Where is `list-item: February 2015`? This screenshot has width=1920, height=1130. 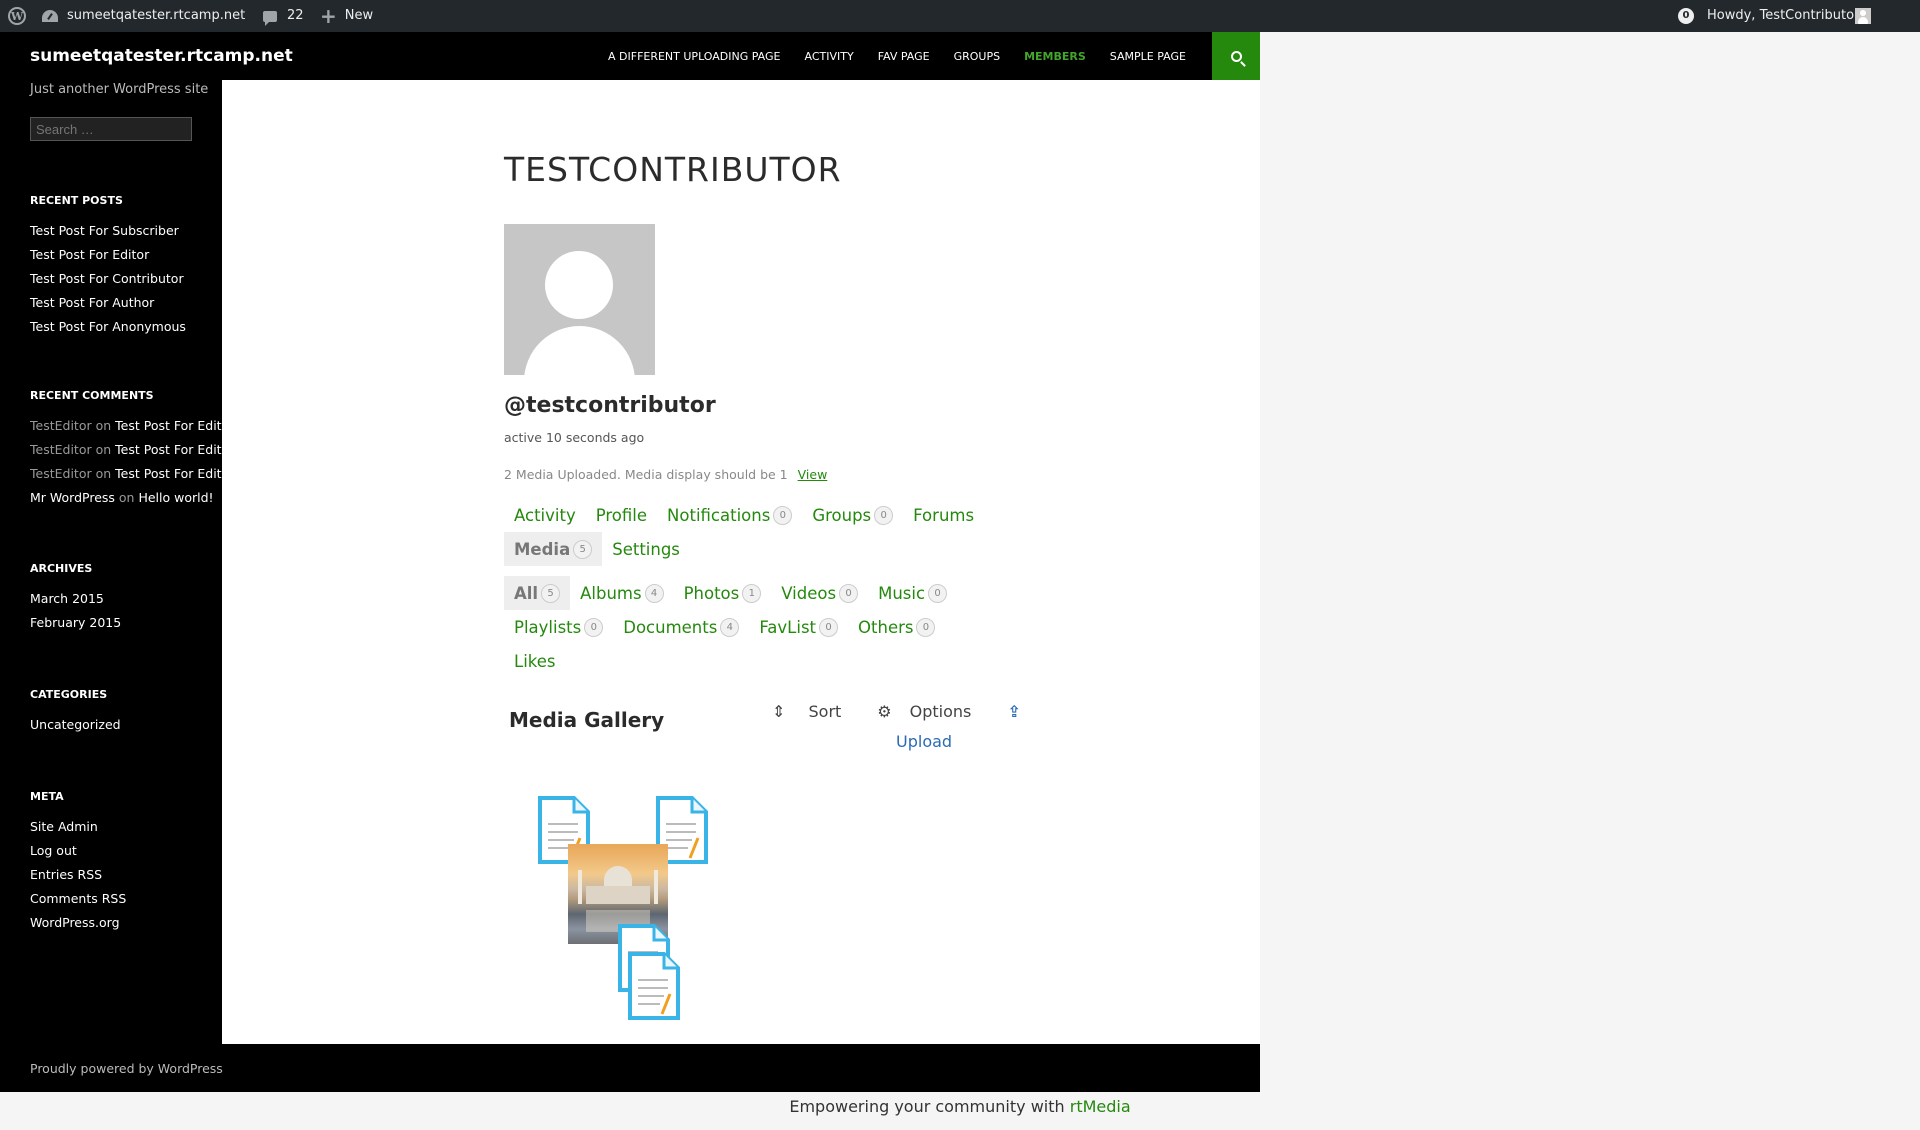
list-item: February 2015 is located at coordinates (75, 623).